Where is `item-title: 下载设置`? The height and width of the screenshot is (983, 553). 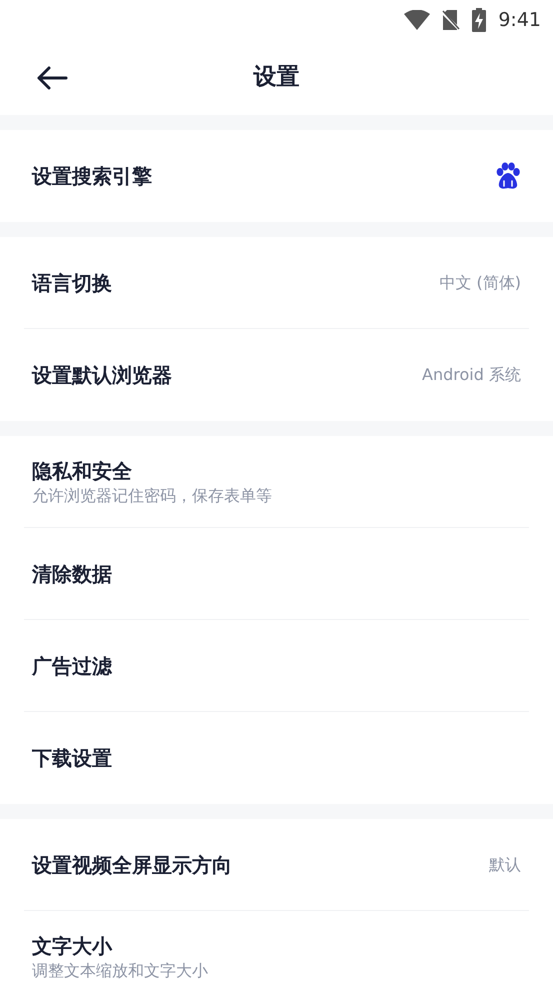
item-title: 下载设置 is located at coordinates (72, 758).